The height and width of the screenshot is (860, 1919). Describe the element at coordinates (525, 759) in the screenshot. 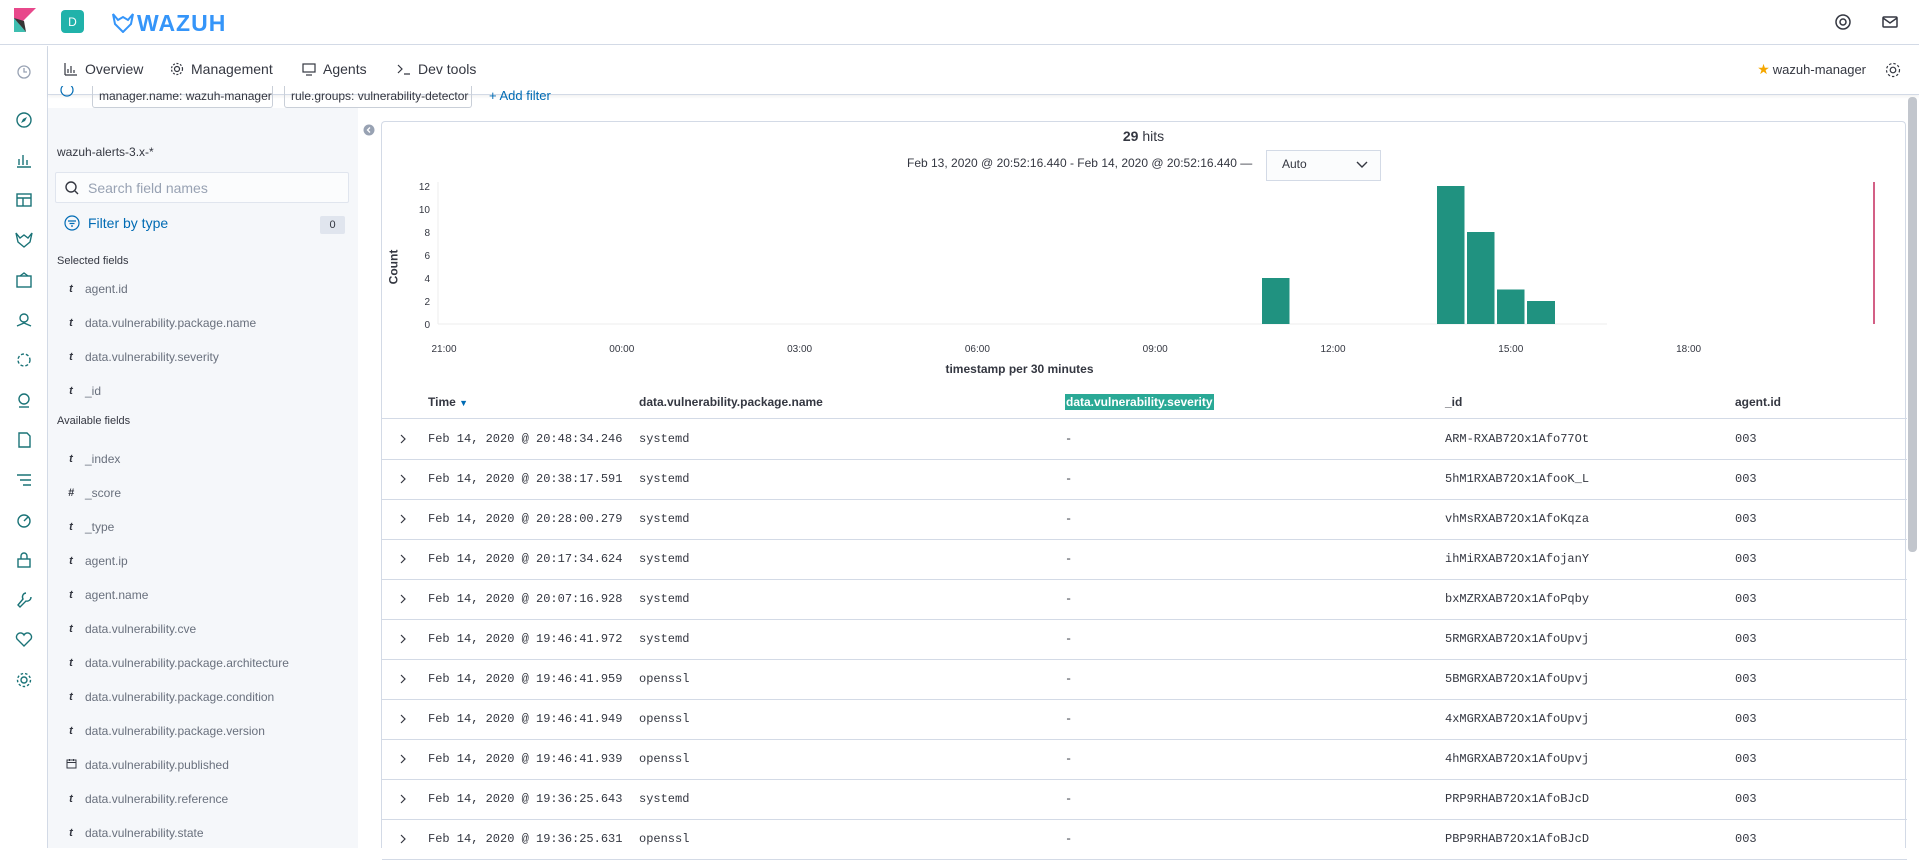

I see `table-cell: Feb 14, 2020 @ 19:46:41.939` at that location.